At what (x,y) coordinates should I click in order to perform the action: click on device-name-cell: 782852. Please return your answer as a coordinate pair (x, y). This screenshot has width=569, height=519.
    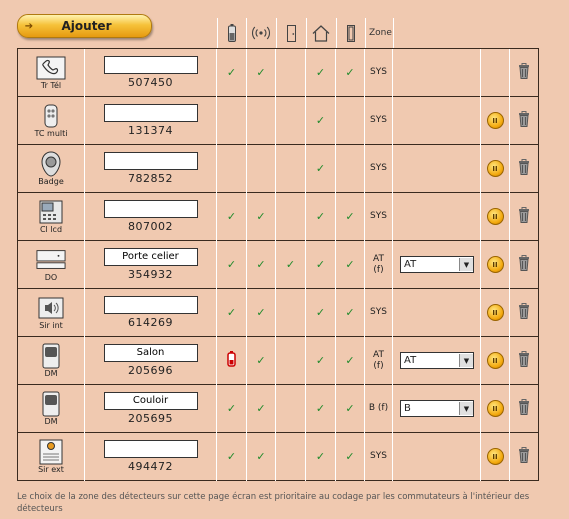
    Looking at the image, I should click on (150, 168).